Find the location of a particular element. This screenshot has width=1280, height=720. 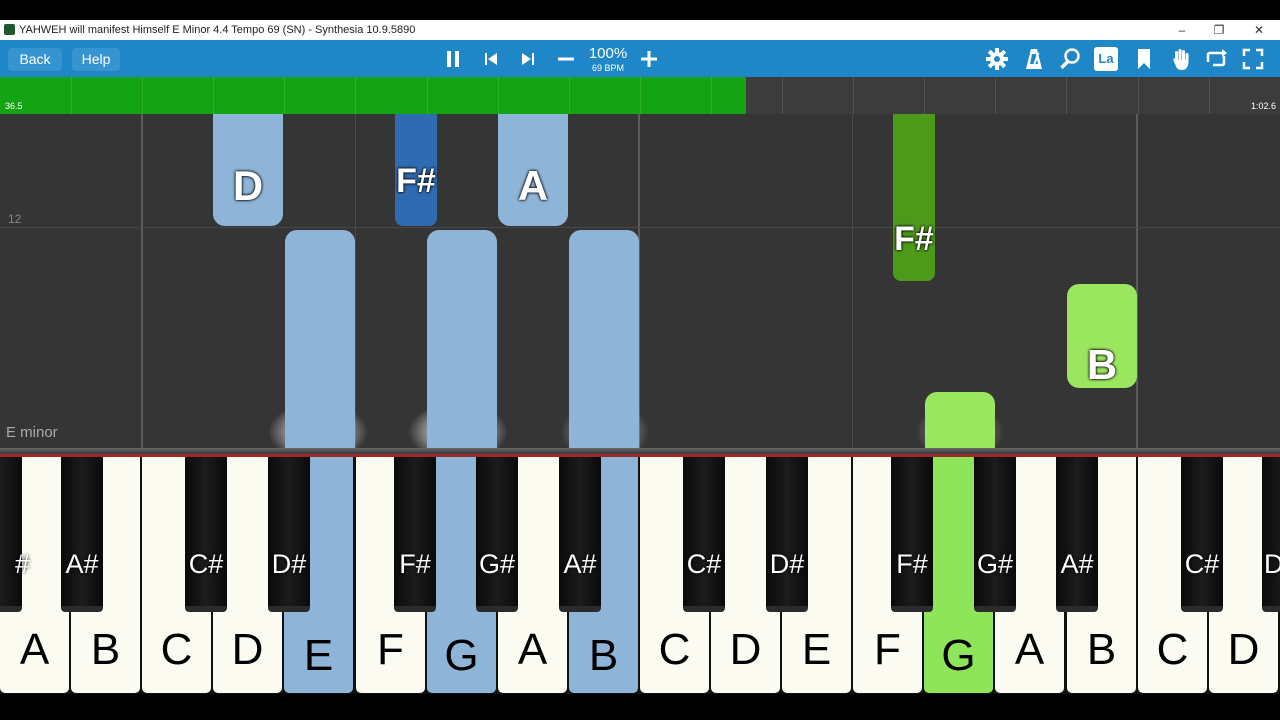

help-label: Help is located at coordinates (96, 59).